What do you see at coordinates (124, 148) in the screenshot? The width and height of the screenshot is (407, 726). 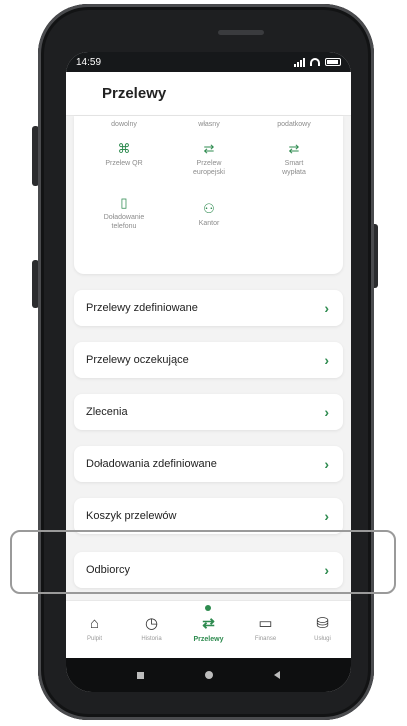 I see `qr-icon: ⌘` at bounding box center [124, 148].